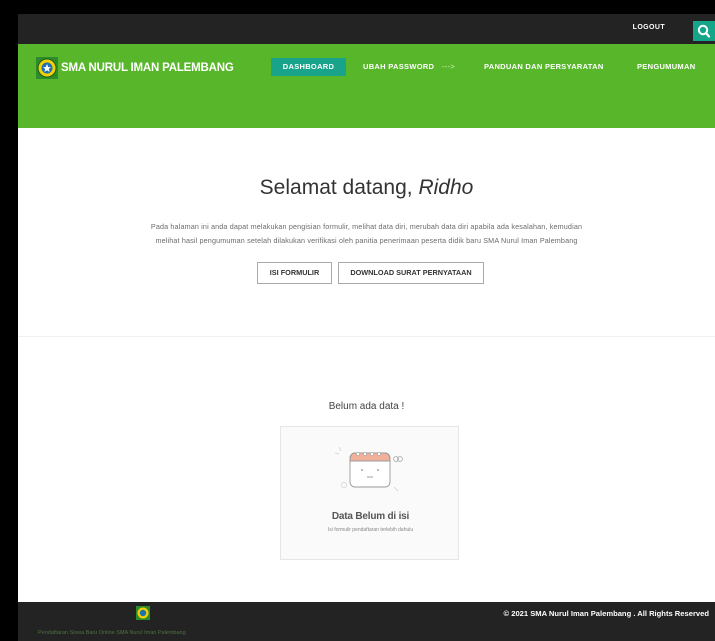  I want to click on nav-dashboard: DASHBOARD, so click(308, 67).